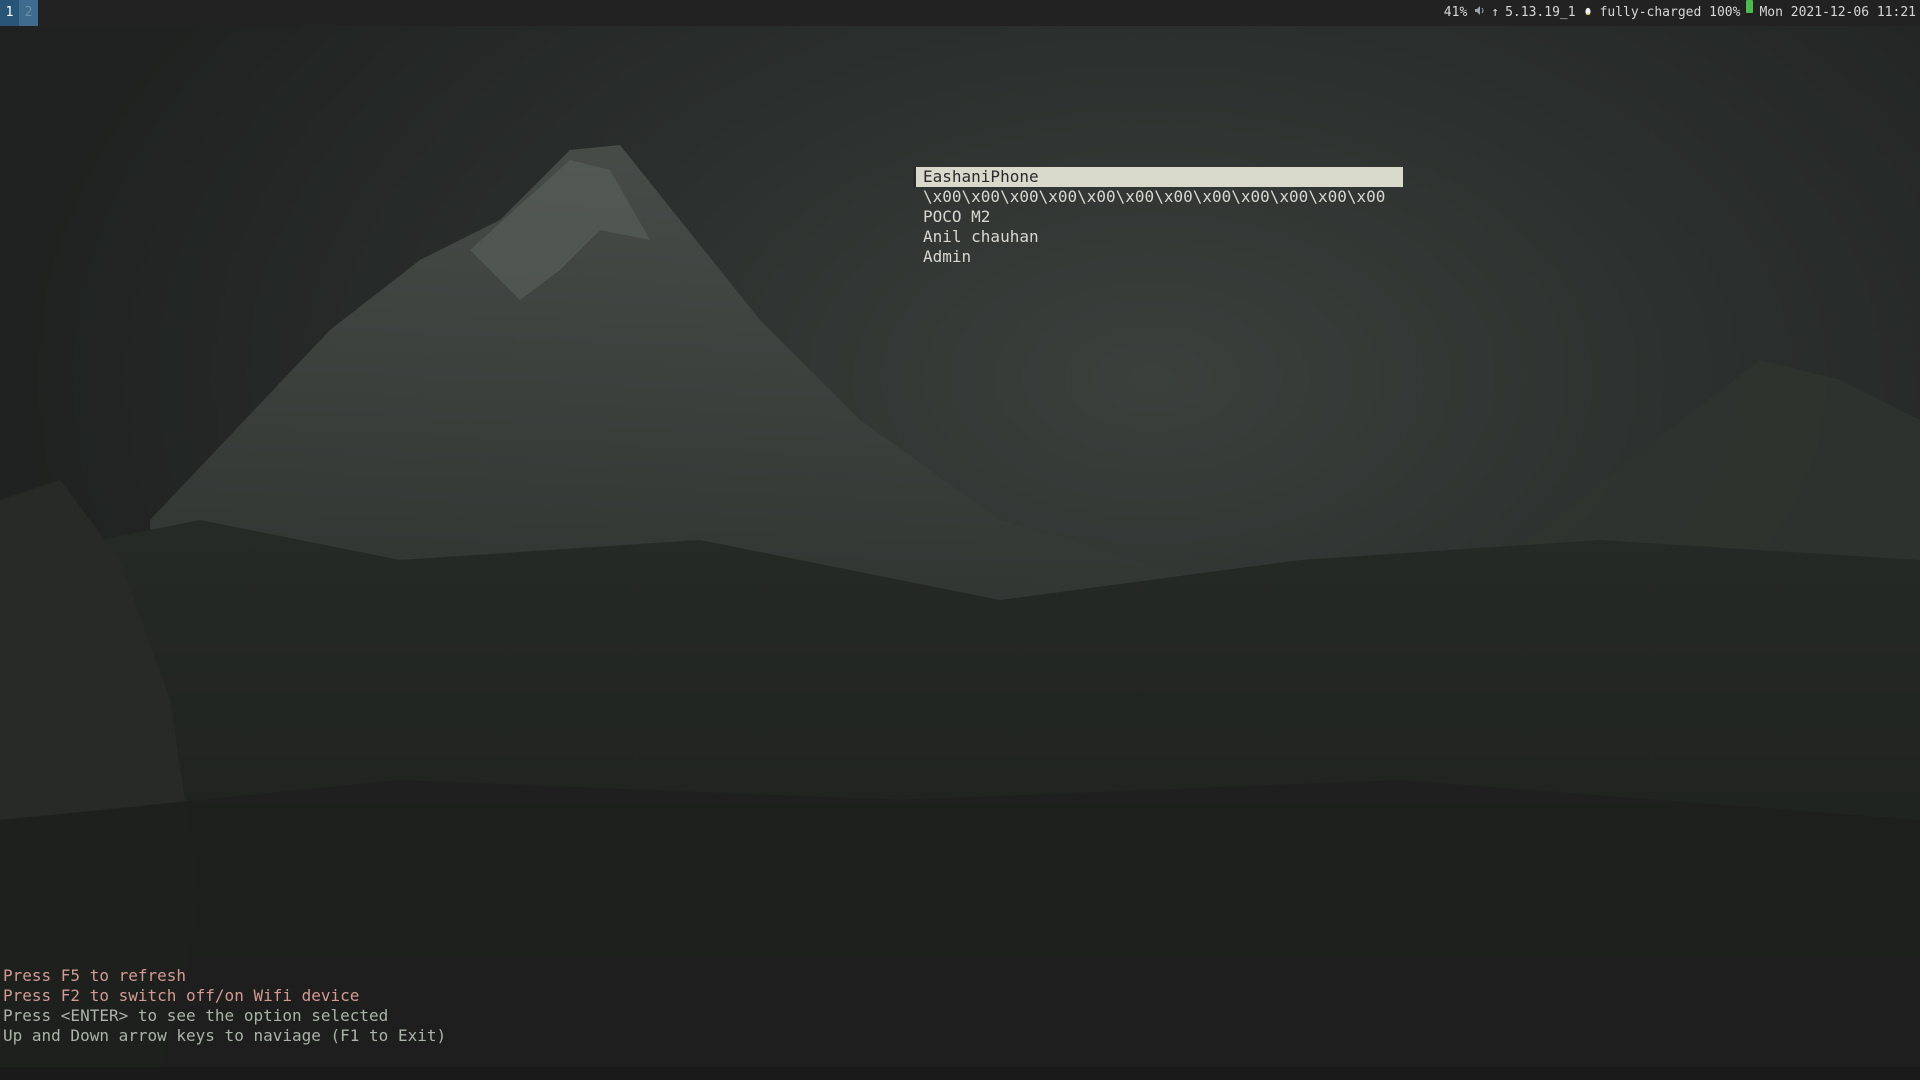 Image resolution: width=1920 pixels, height=1080 pixels. I want to click on help-refresh: Press F5 to refresh, so click(95, 975).